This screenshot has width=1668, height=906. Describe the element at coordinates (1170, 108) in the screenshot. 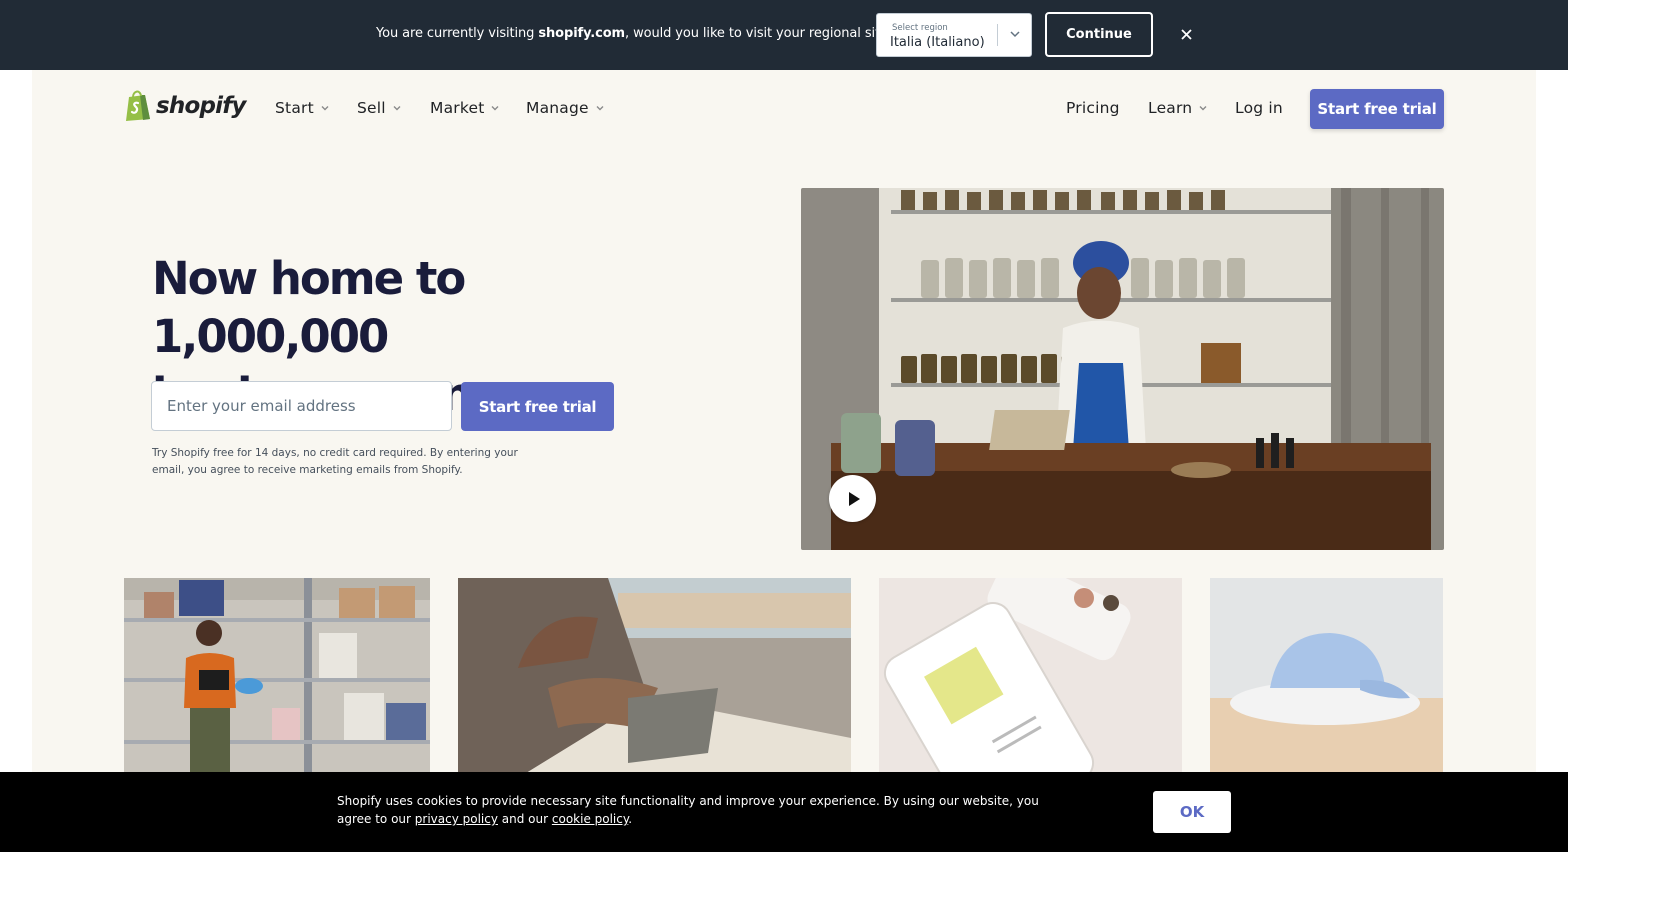

I see `nav-learn-label: Learn` at that location.